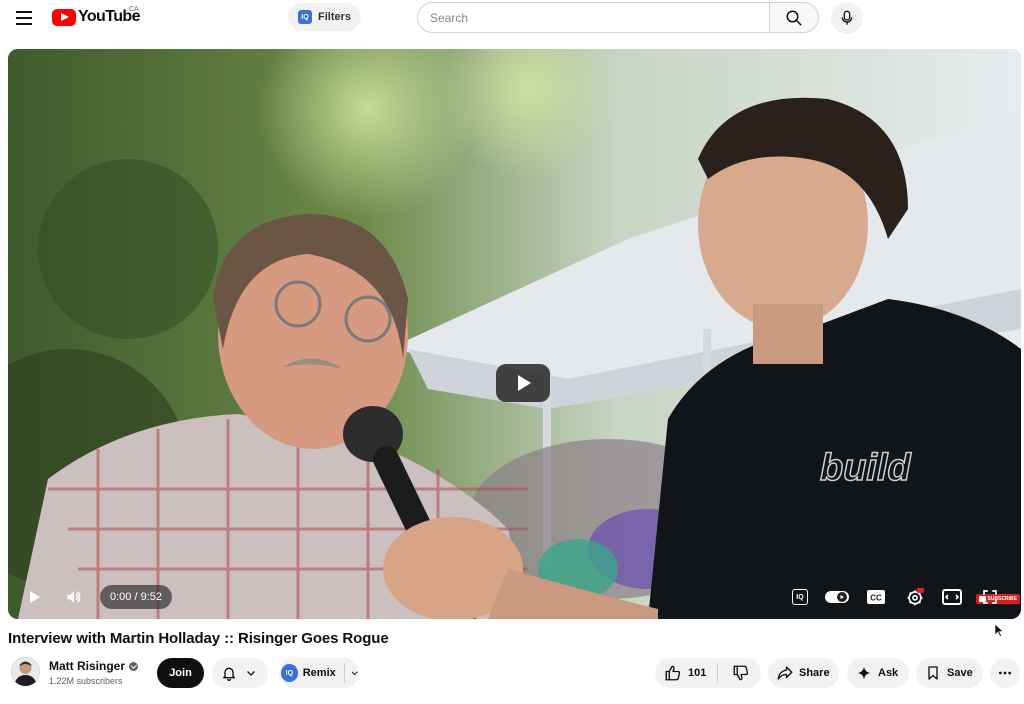 Image resolution: width=1024 pixels, height=704 pixels. I want to click on play-icon, so click(35, 597).